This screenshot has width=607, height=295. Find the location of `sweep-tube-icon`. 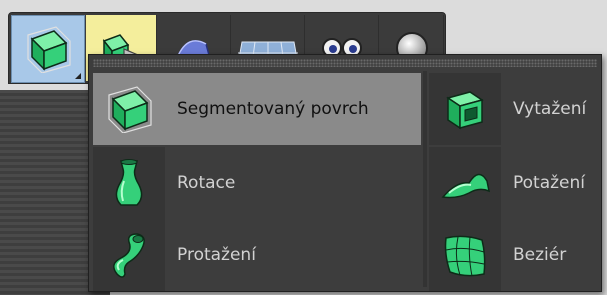

sweep-tube-icon is located at coordinates (129, 255).